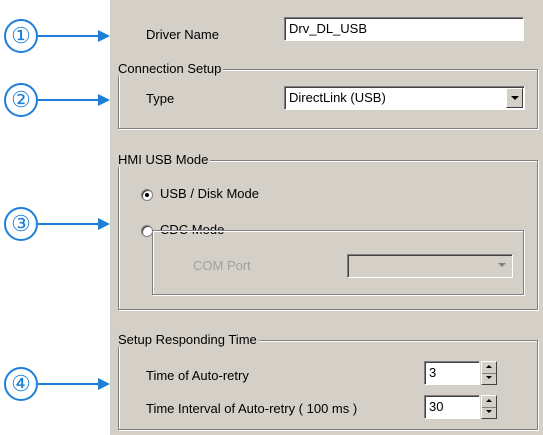  I want to click on type-select: DirectLink (USB), so click(404, 98).